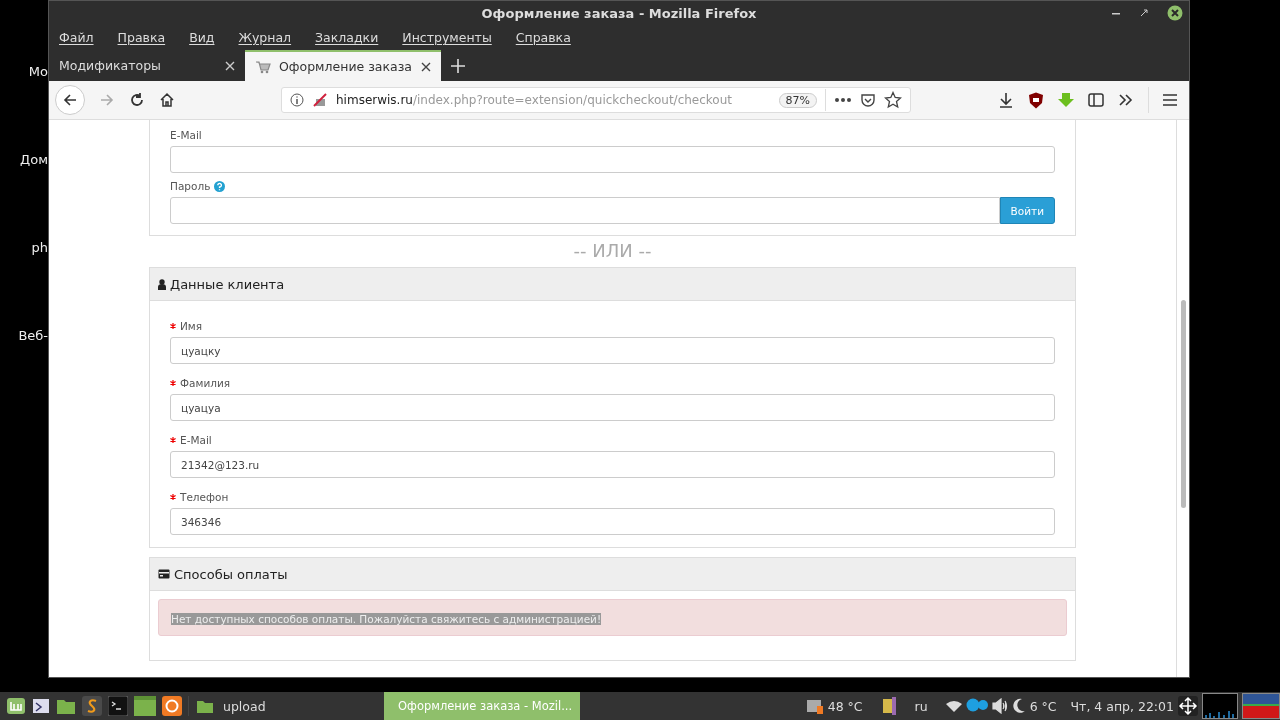 The image size is (1280, 720). Describe the element at coordinates (1144, 13) in the screenshot. I see `maximize-icon` at that location.